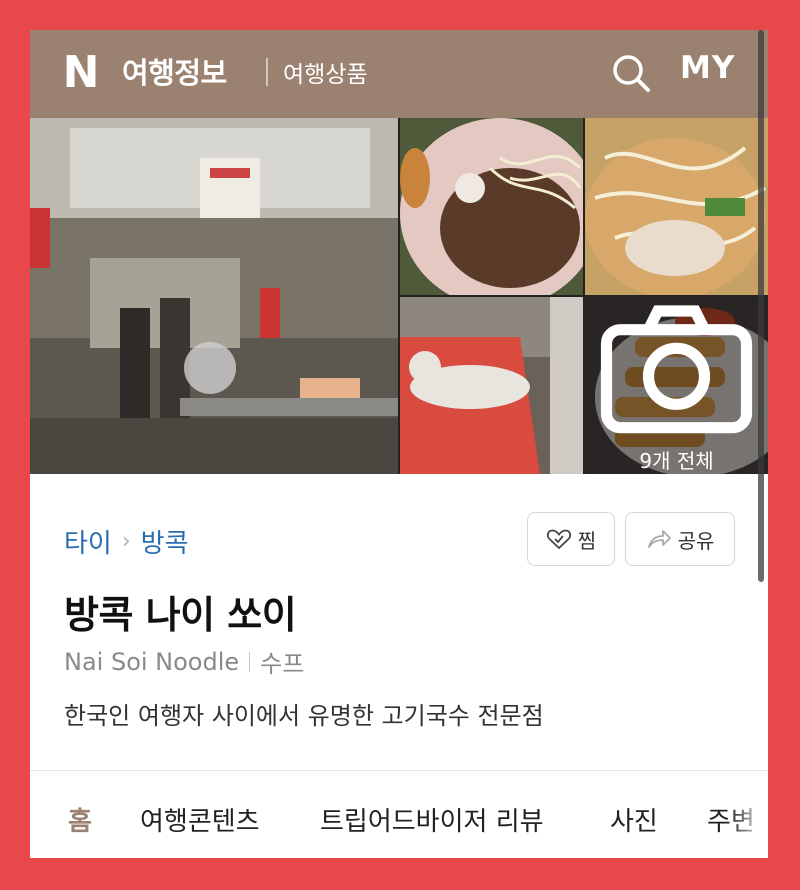  I want to click on search-icon, so click(631, 73).